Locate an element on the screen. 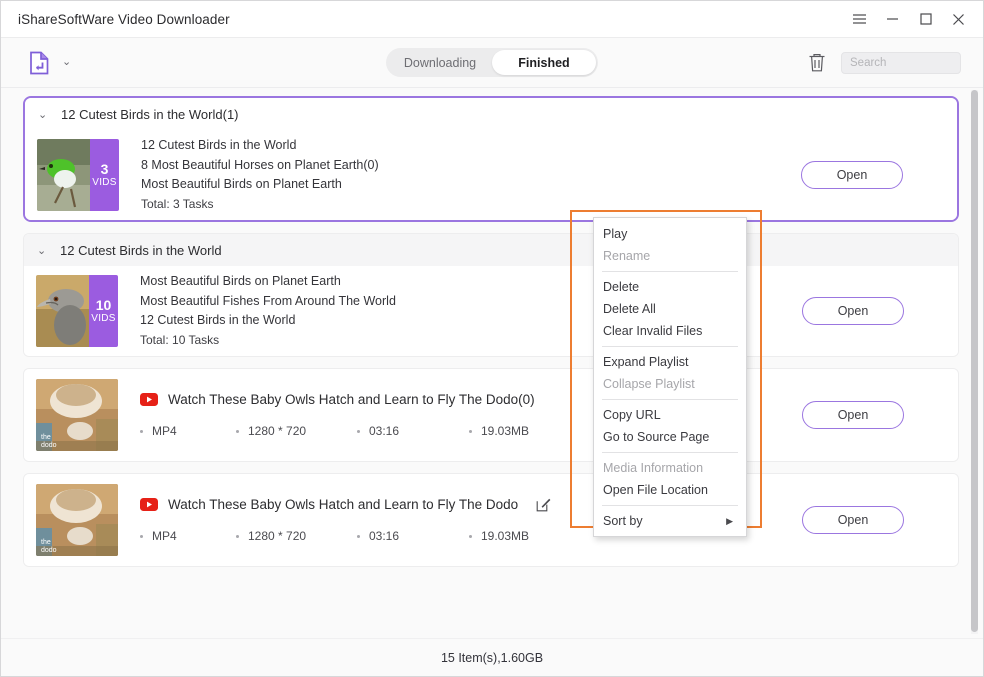 Image resolution: width=984 pixels, height=677 pixels. playlist-count-badge: 3 VIDS is located at coordinates (104, 175).